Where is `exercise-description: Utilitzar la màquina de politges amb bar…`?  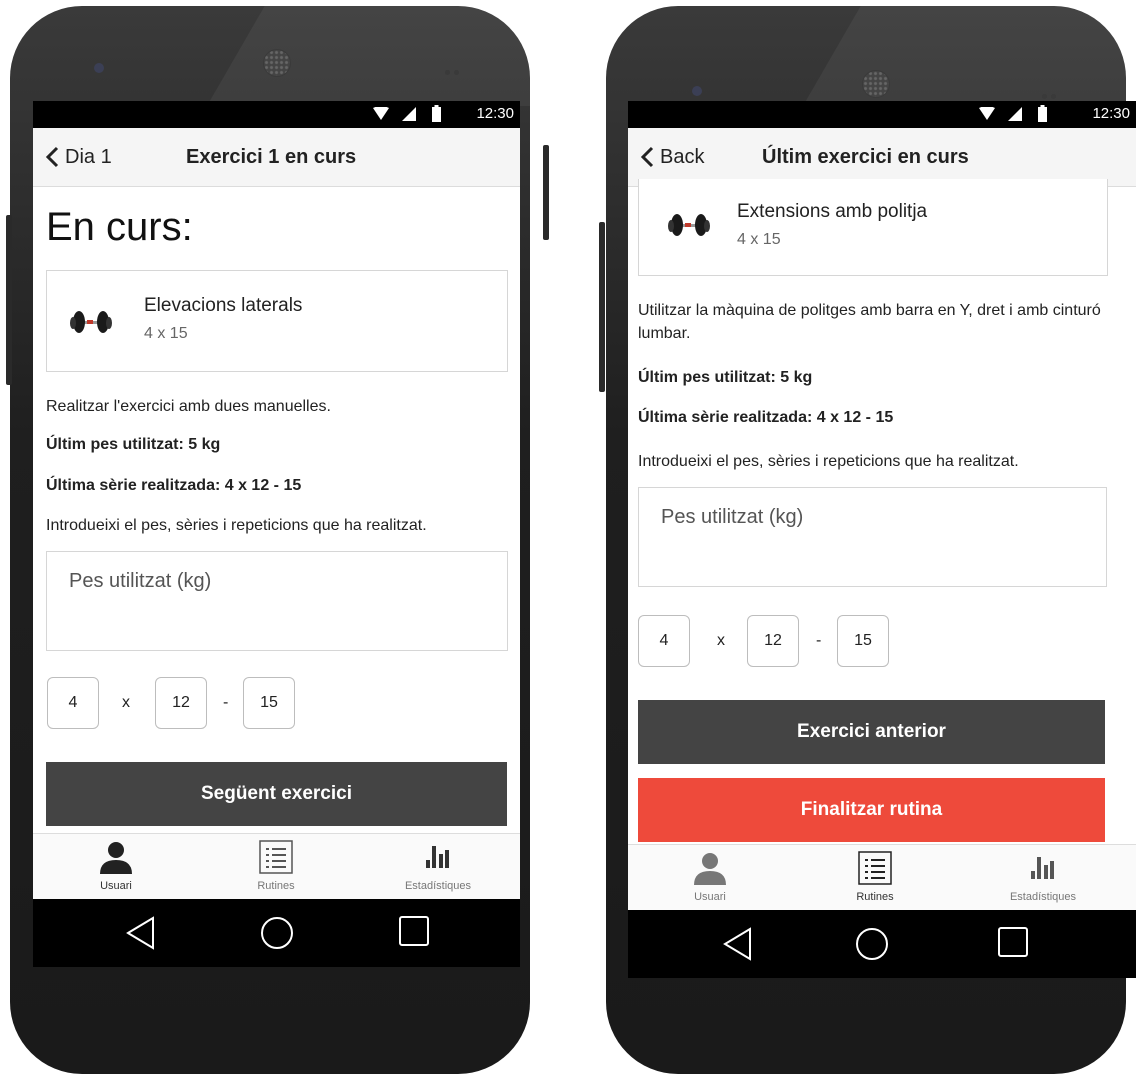
exercise-description: Utilitzar la màquina de politges amb bar… is located at coordinates (869, 322).